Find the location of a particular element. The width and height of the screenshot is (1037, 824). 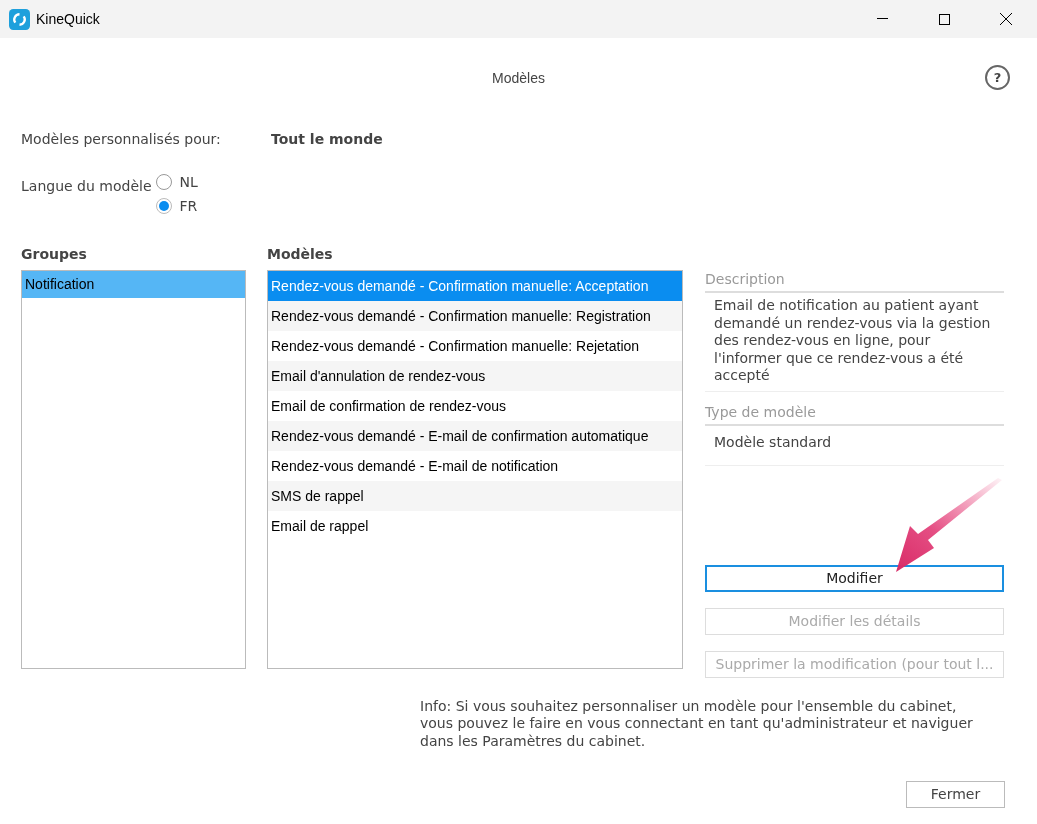

help-button: ? is located at coordinates (997, 77).